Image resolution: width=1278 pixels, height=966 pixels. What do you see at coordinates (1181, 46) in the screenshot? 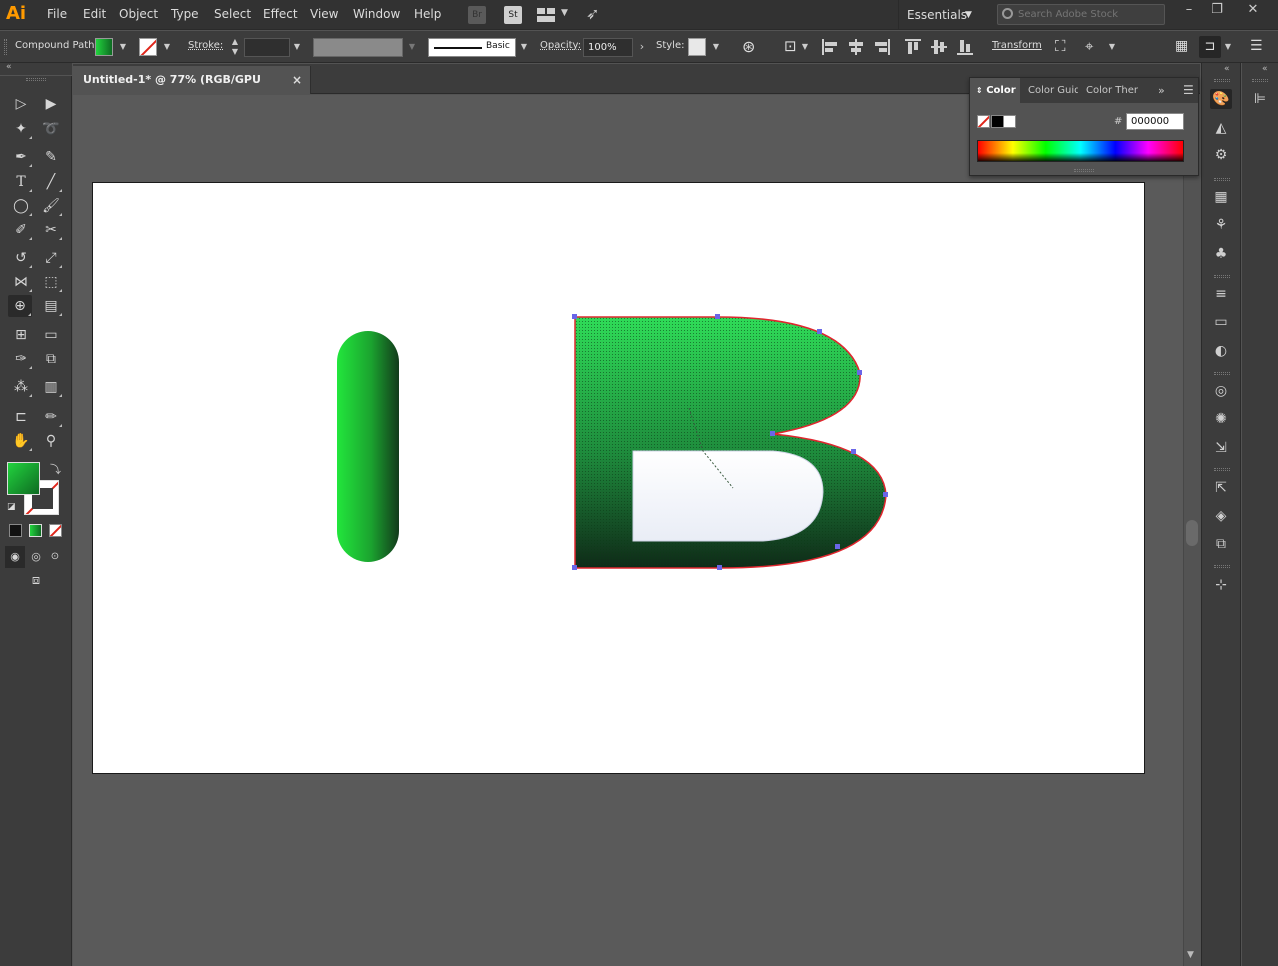
I see `arrange-panels-icon: ▦` at bounding box center [1181, 46].